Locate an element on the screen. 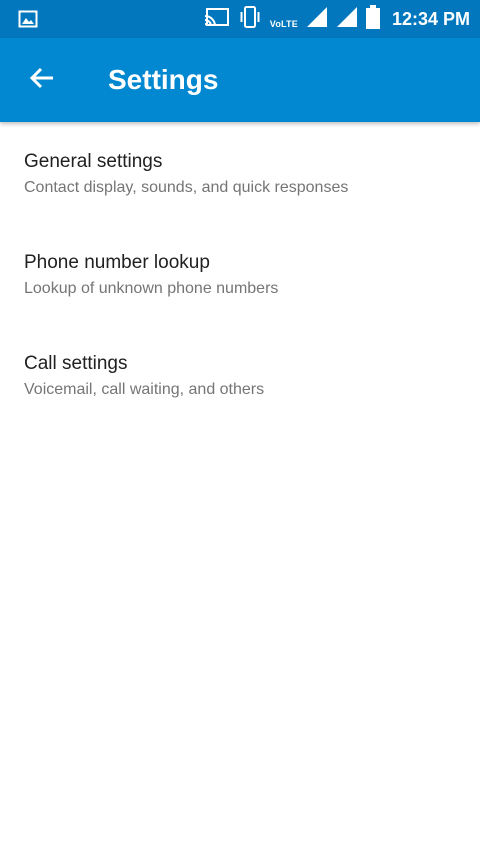 The image size is (480, 854). settings-item-summary: Lookup of unknown phone numbers is located at coordinates (151, 288).